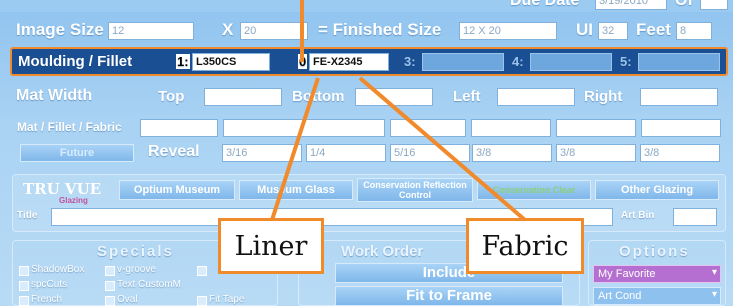  Describe the element at coordinates (349, 62) in the screenshot. I see `moulding-slot-2-field: FE-X2345` at that location.